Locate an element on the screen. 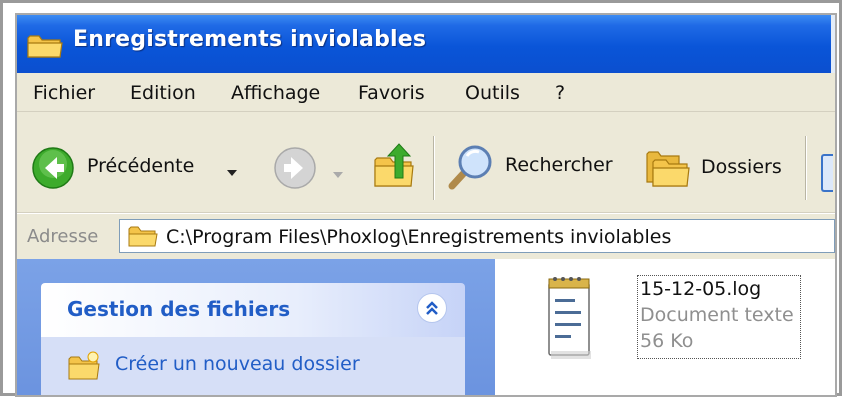 The image size is (842, 397). search-label: Rechercher is located at coordinates (559, 165).